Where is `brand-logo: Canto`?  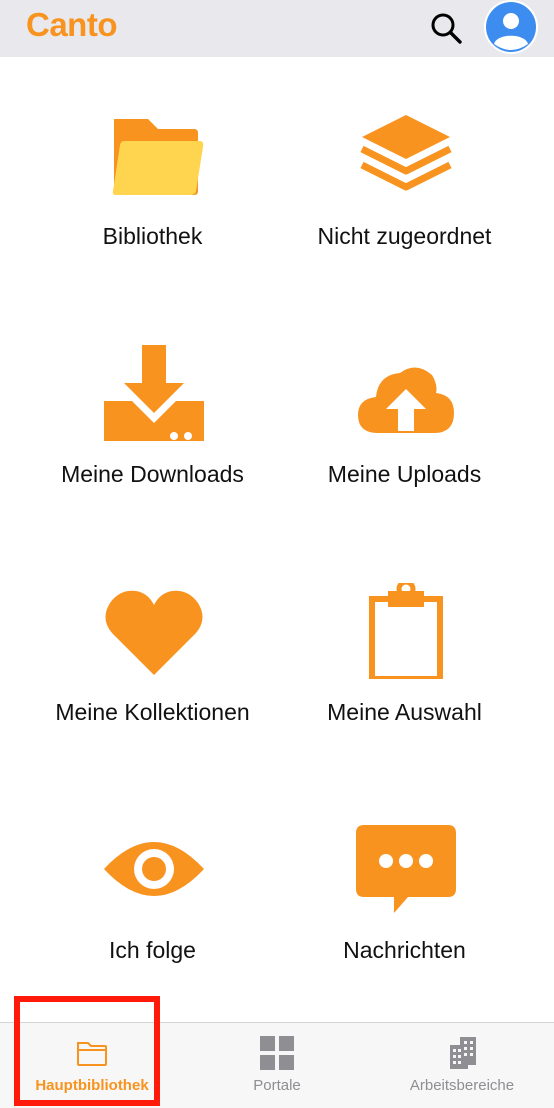
brand-logo: Canto is located at coordinates (72, 25).